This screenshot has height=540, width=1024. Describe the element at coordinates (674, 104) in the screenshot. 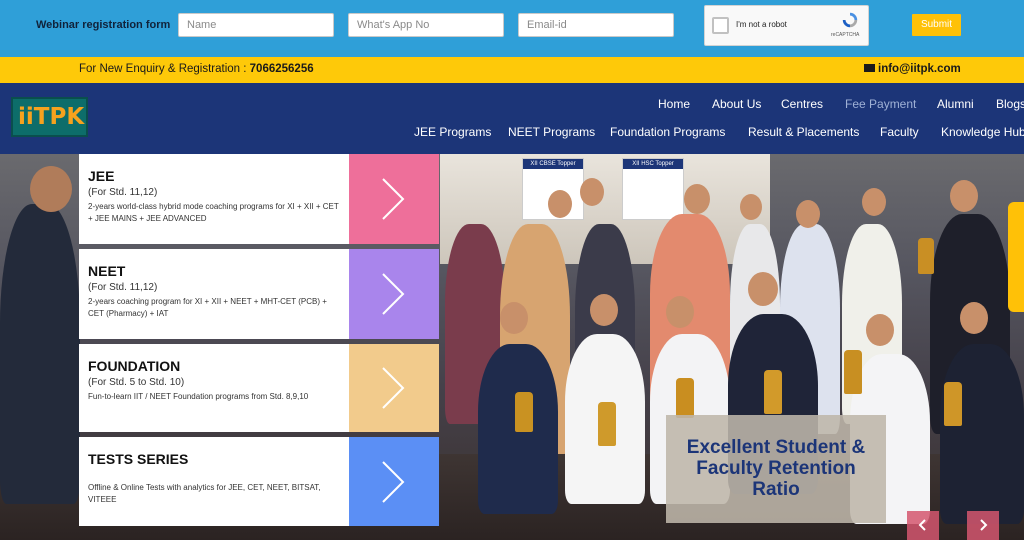

I see `nav-home: Home` at that location.